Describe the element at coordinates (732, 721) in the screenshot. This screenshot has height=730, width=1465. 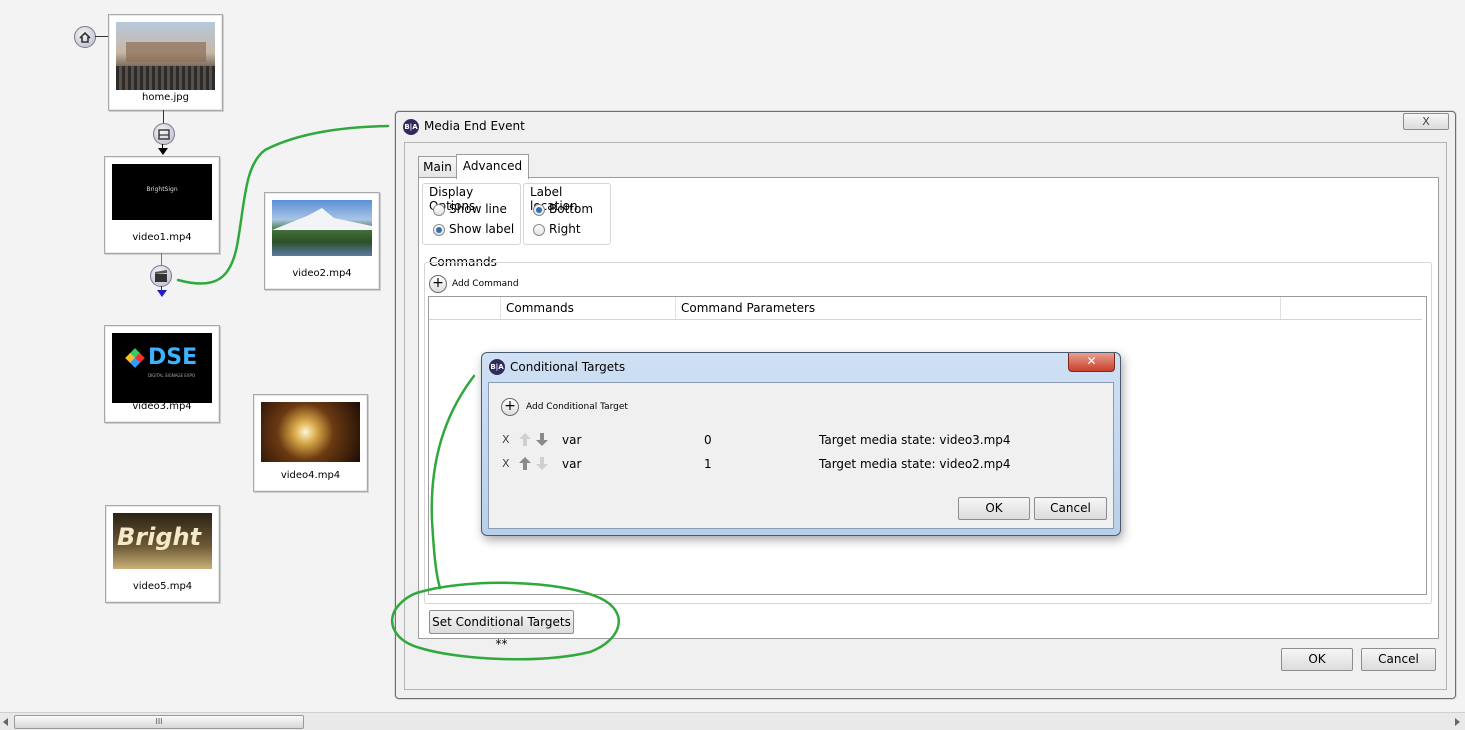
I see `horizontal-scrollbar: III` at that location.